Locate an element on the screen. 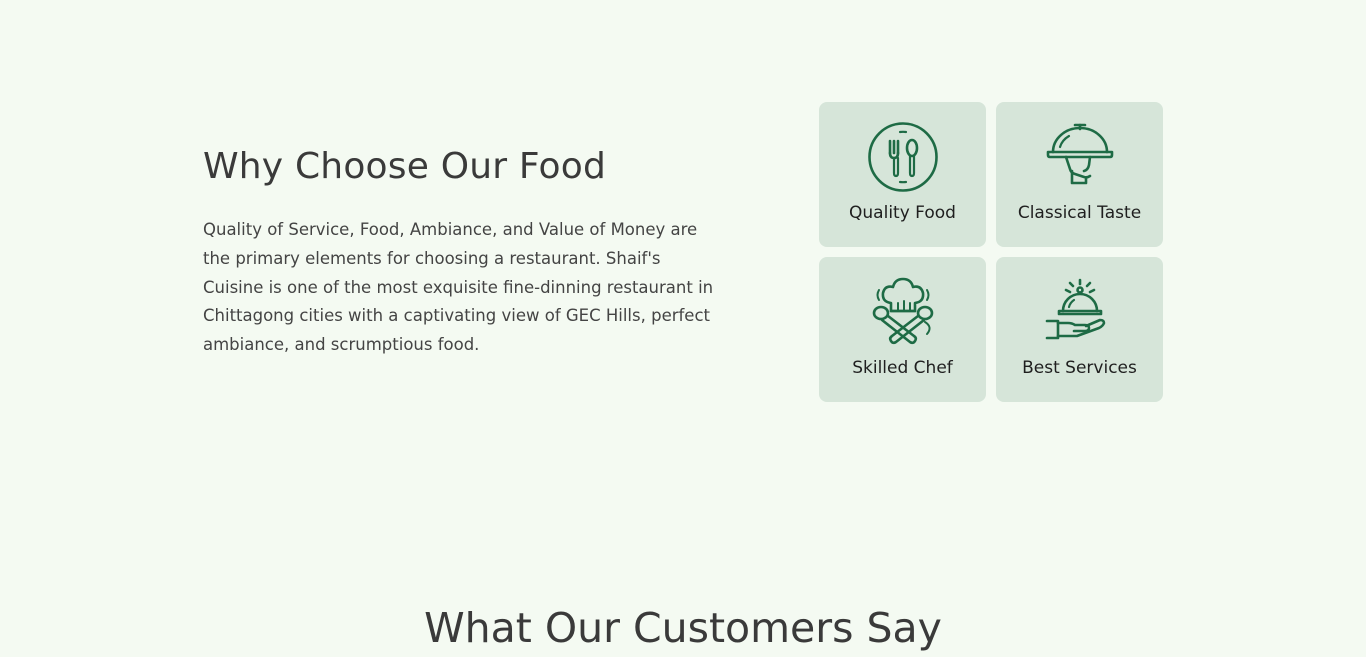 The image size is (1366, 657). feature-label: Classical Taste is located at coordinates (1079, 213).